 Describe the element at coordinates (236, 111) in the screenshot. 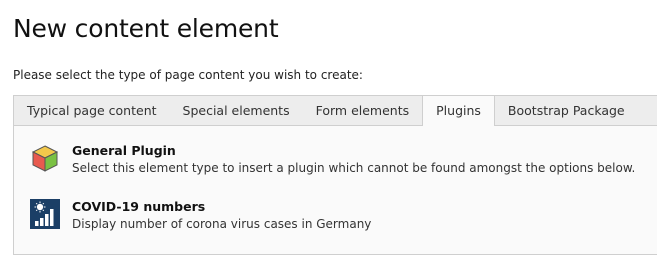

I see `tab-special-elements: Special elements` at that location.